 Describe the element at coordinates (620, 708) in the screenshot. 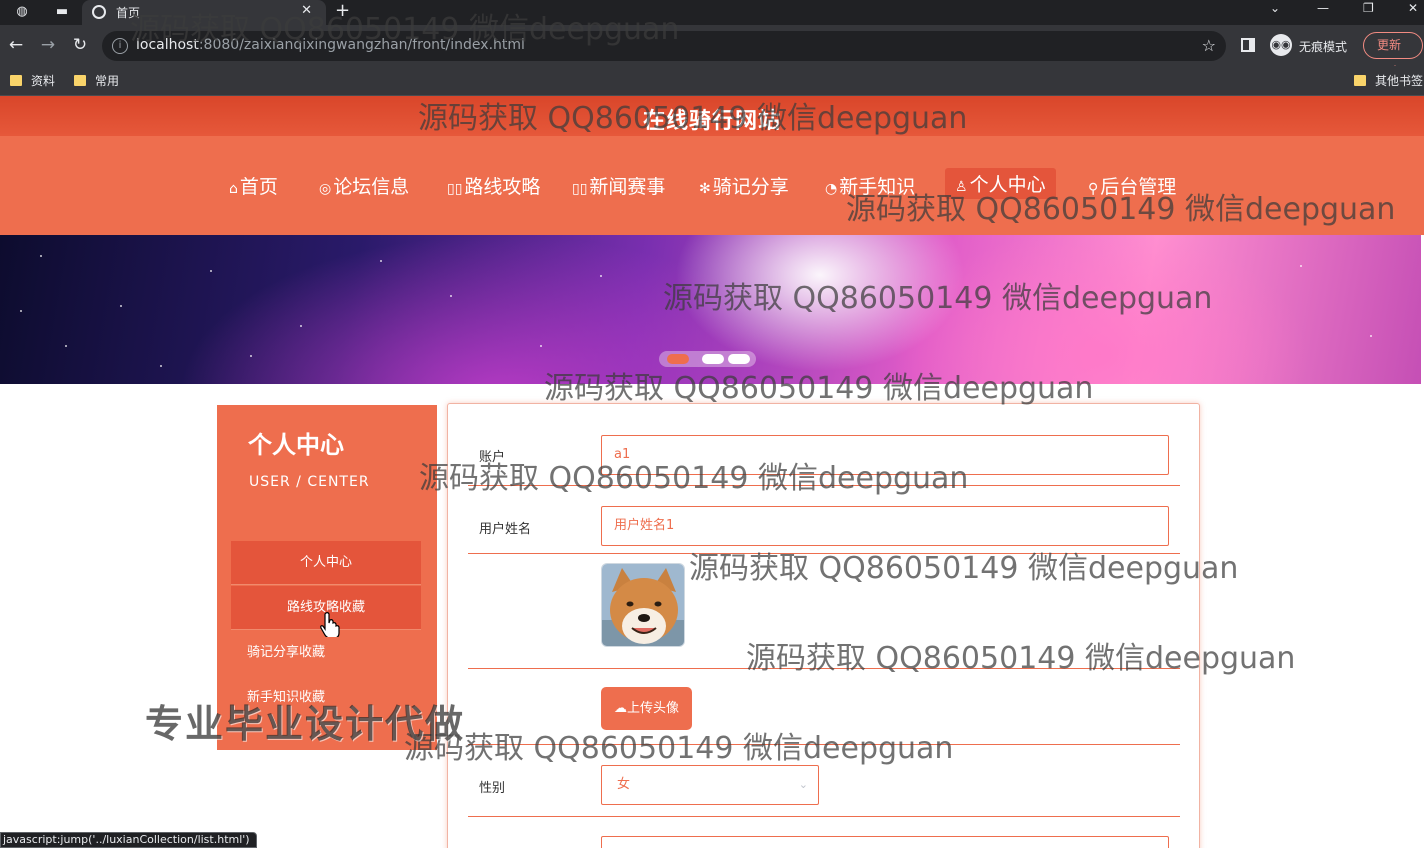

I see `cloud-upload-icon: ☁` at that location.